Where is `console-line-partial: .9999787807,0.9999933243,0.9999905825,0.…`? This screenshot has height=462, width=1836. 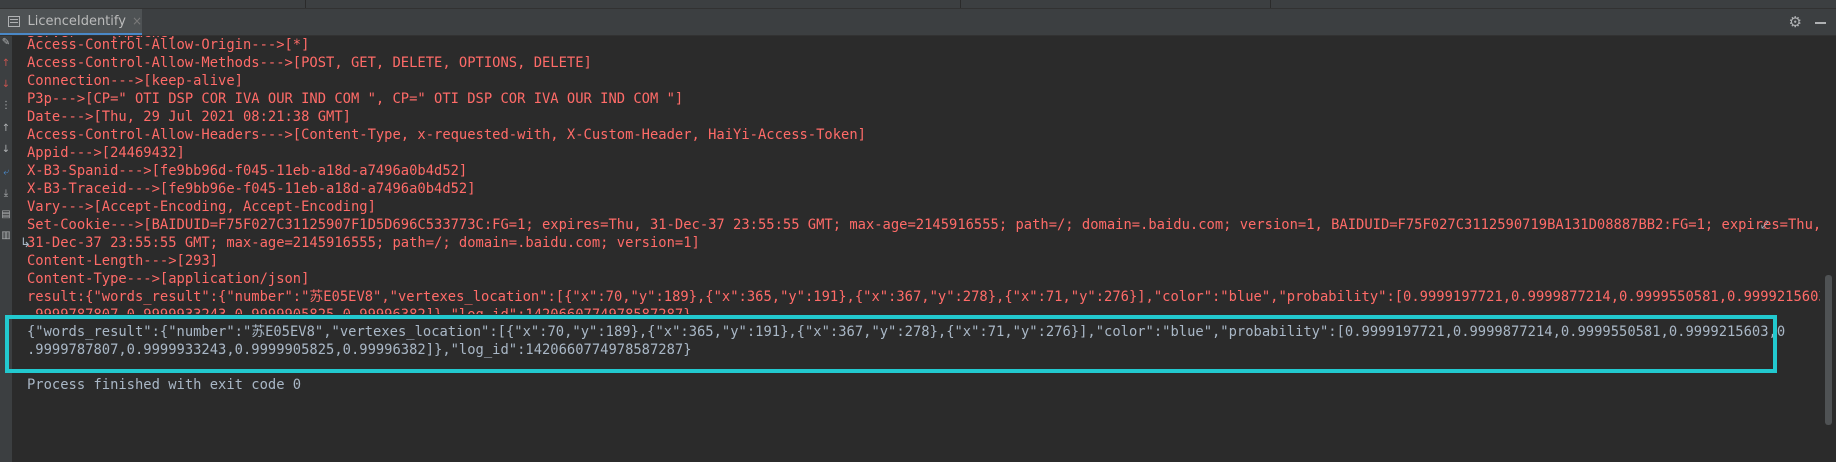
console-line-partial: .9999787807,0.9999933243,0.9999905825,0.… is located at coordinates (359, 309).